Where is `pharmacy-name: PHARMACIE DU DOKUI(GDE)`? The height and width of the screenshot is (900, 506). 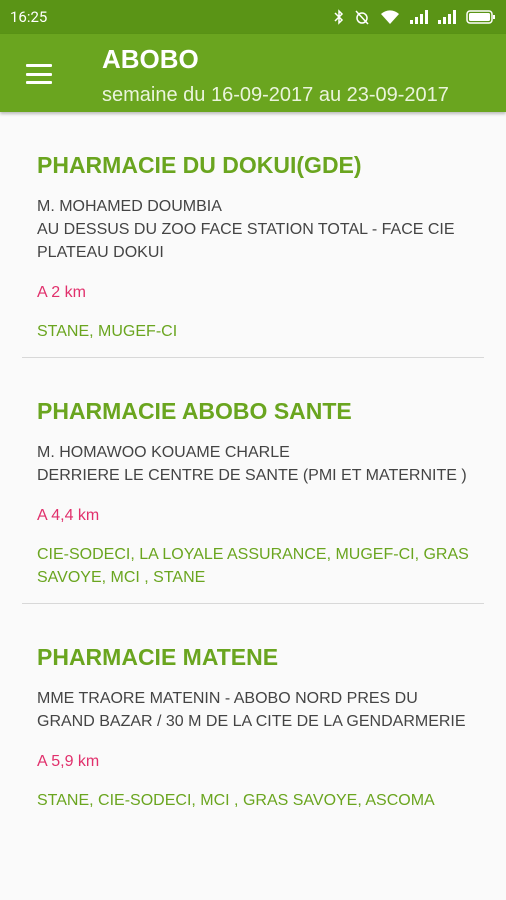 pharmacy-name: PHARMACIE DU DOKUI(GDE) is located at coordinates (199, 165).